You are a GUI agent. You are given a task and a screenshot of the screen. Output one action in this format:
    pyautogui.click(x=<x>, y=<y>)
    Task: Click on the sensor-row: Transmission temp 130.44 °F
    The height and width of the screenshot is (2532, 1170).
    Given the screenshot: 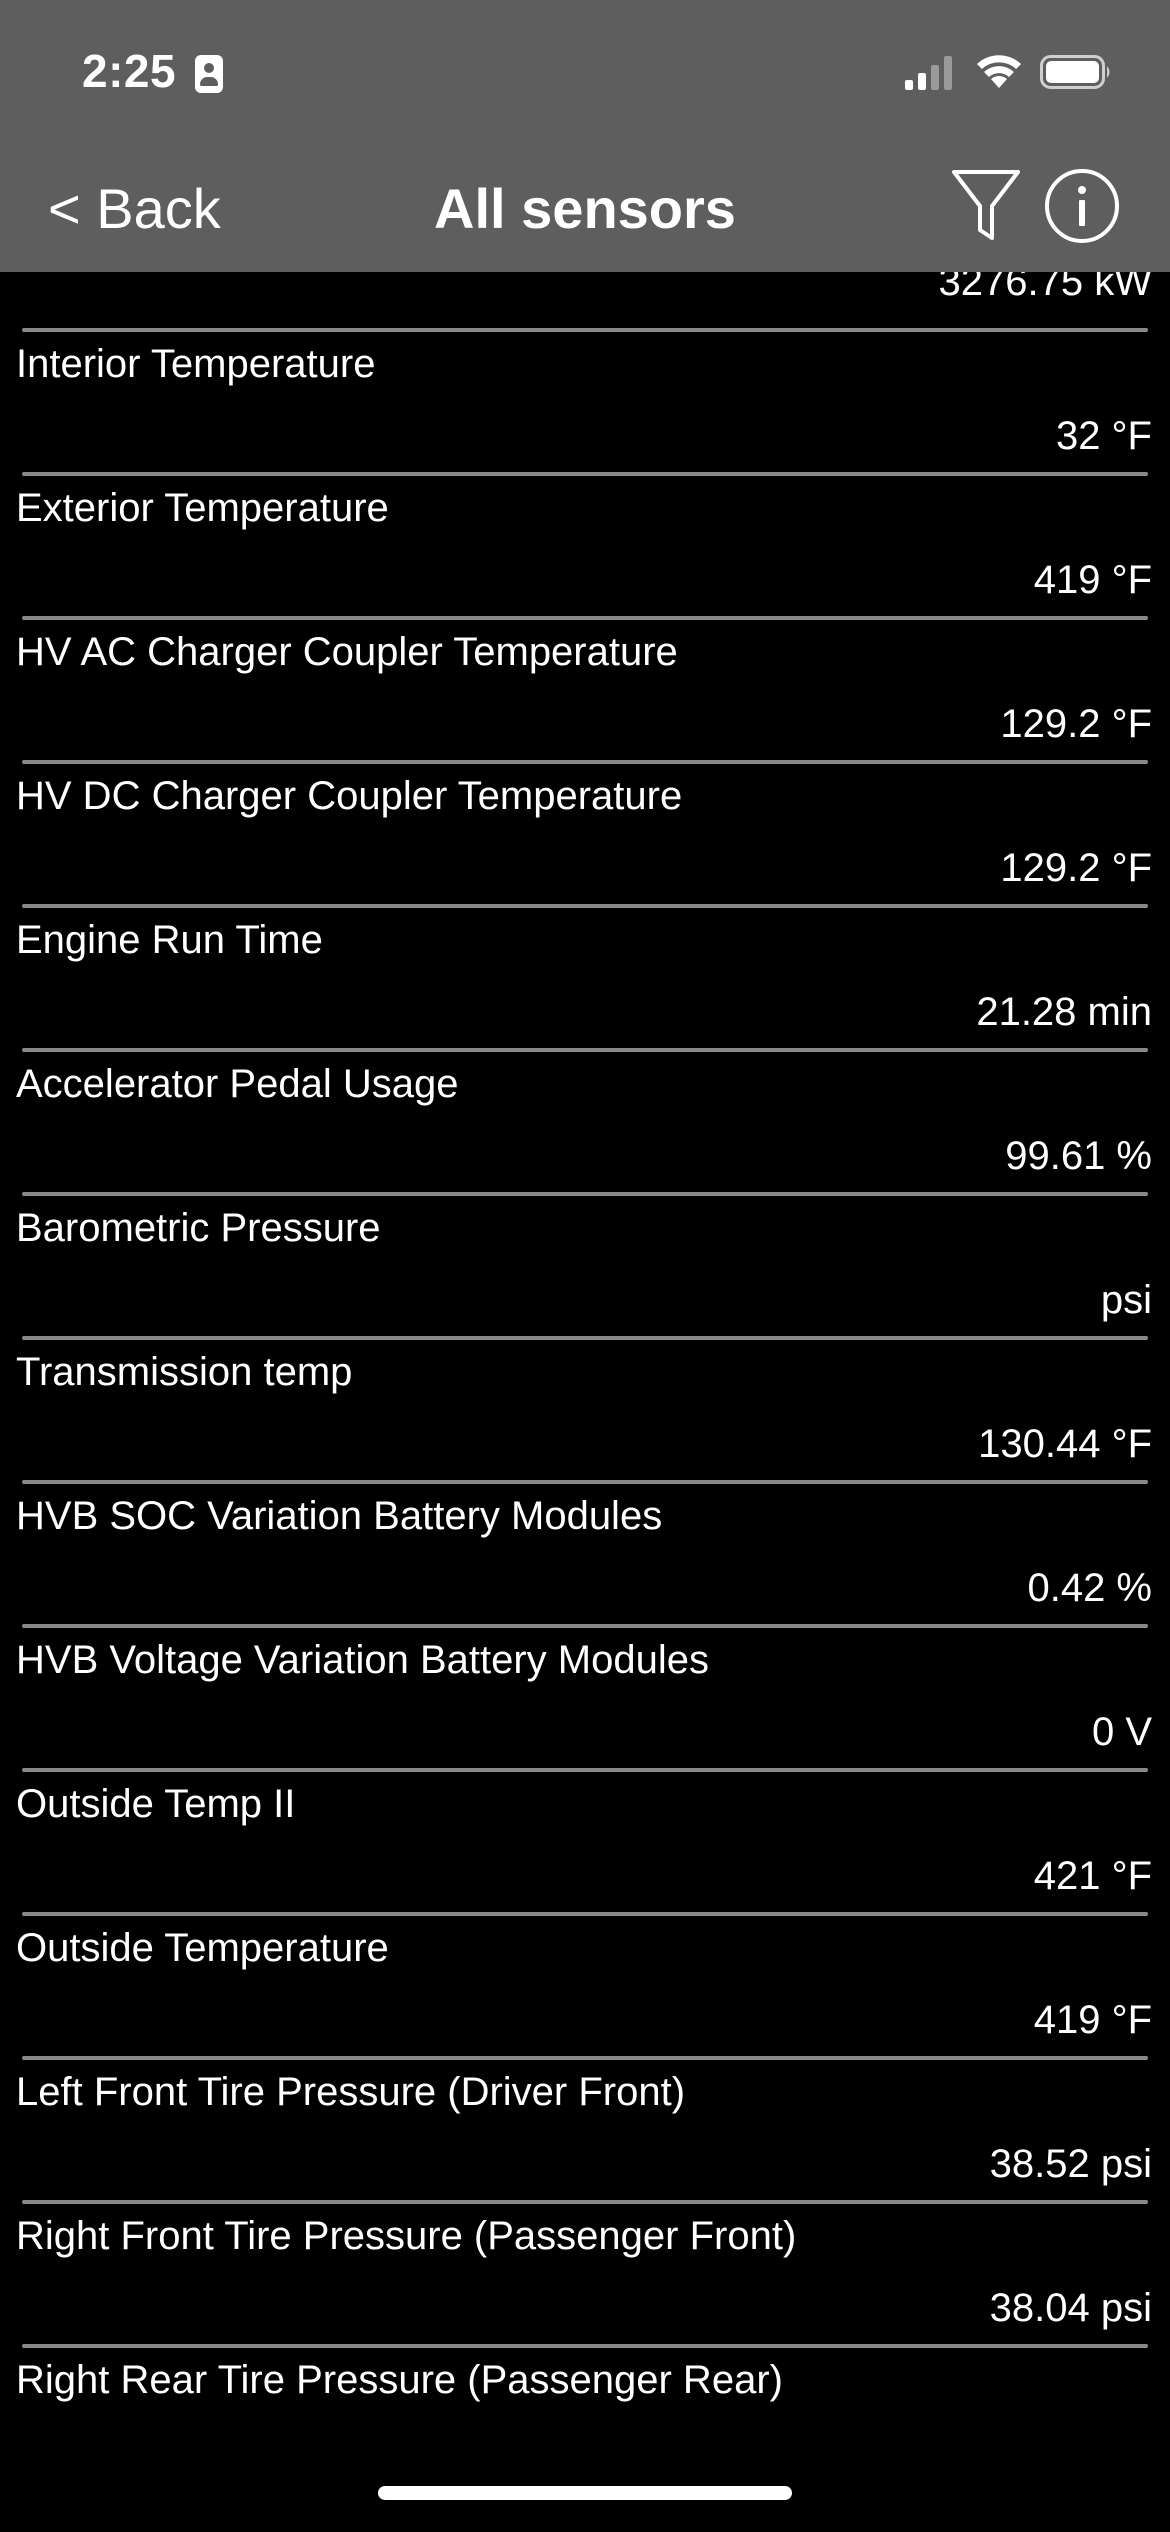 What is the action you would take?
    pyautogui.click(x=585, y=1416)
    